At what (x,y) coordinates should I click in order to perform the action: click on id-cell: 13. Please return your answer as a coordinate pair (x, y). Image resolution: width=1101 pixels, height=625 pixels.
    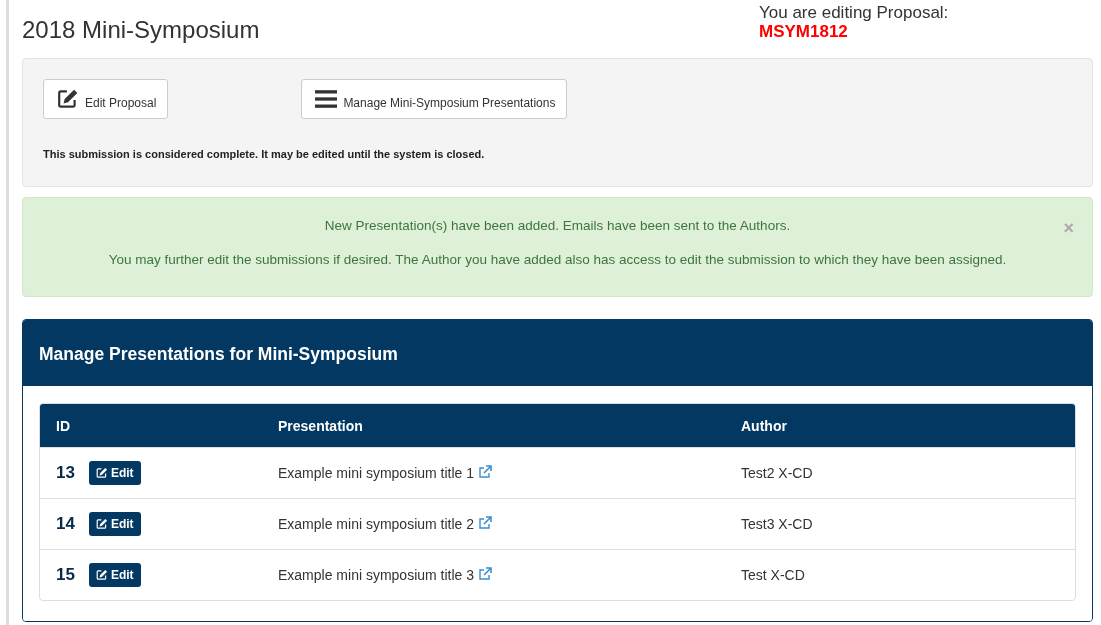
    Looking at the image, I should click on (65, 473).